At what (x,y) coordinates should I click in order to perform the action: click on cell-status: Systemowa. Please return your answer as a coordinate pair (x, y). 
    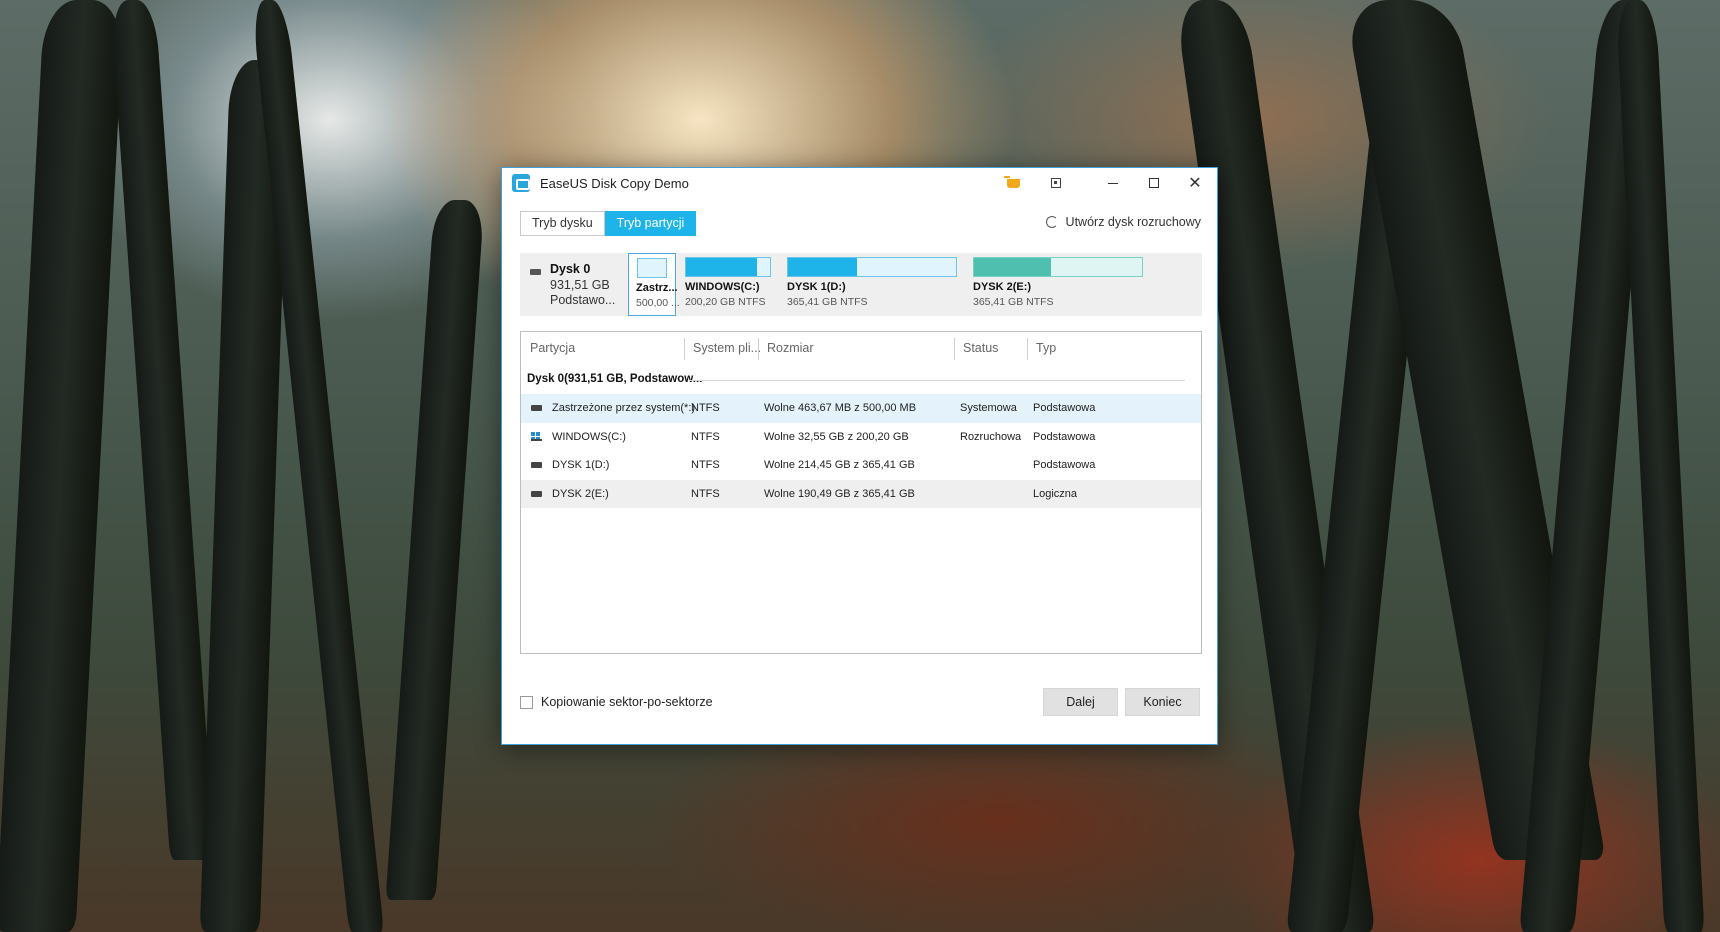
    Looking at the image, I should click on (988, 408).